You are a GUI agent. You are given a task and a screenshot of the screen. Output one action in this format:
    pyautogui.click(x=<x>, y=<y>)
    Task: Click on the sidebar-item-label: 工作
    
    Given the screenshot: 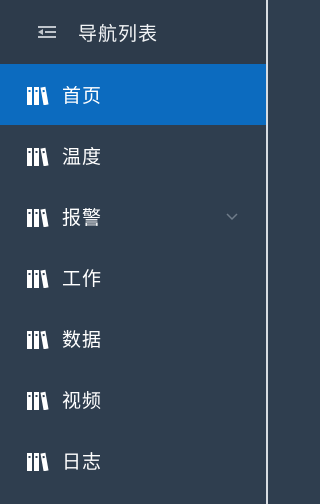 What is the action you would take?
    pyautogui.click(x=82, y=279)
    